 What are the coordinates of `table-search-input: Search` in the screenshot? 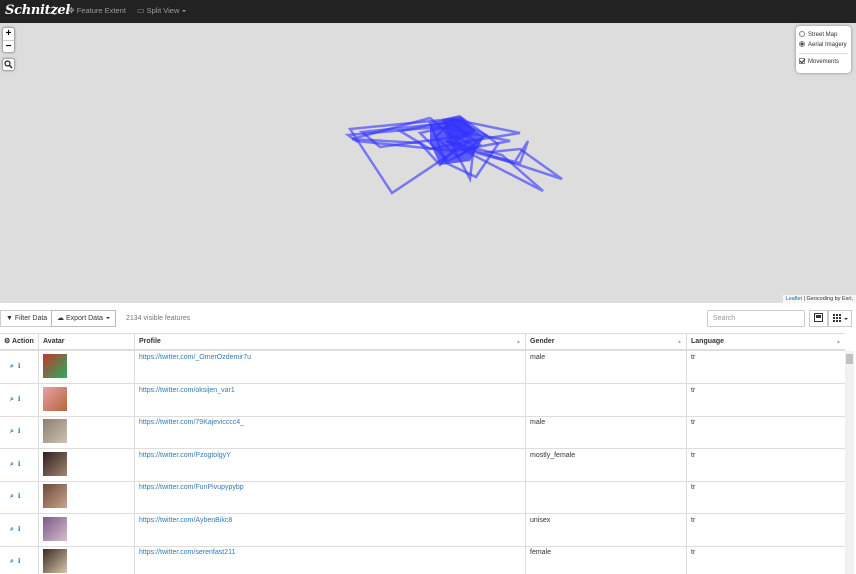 It's located at (756, 318).